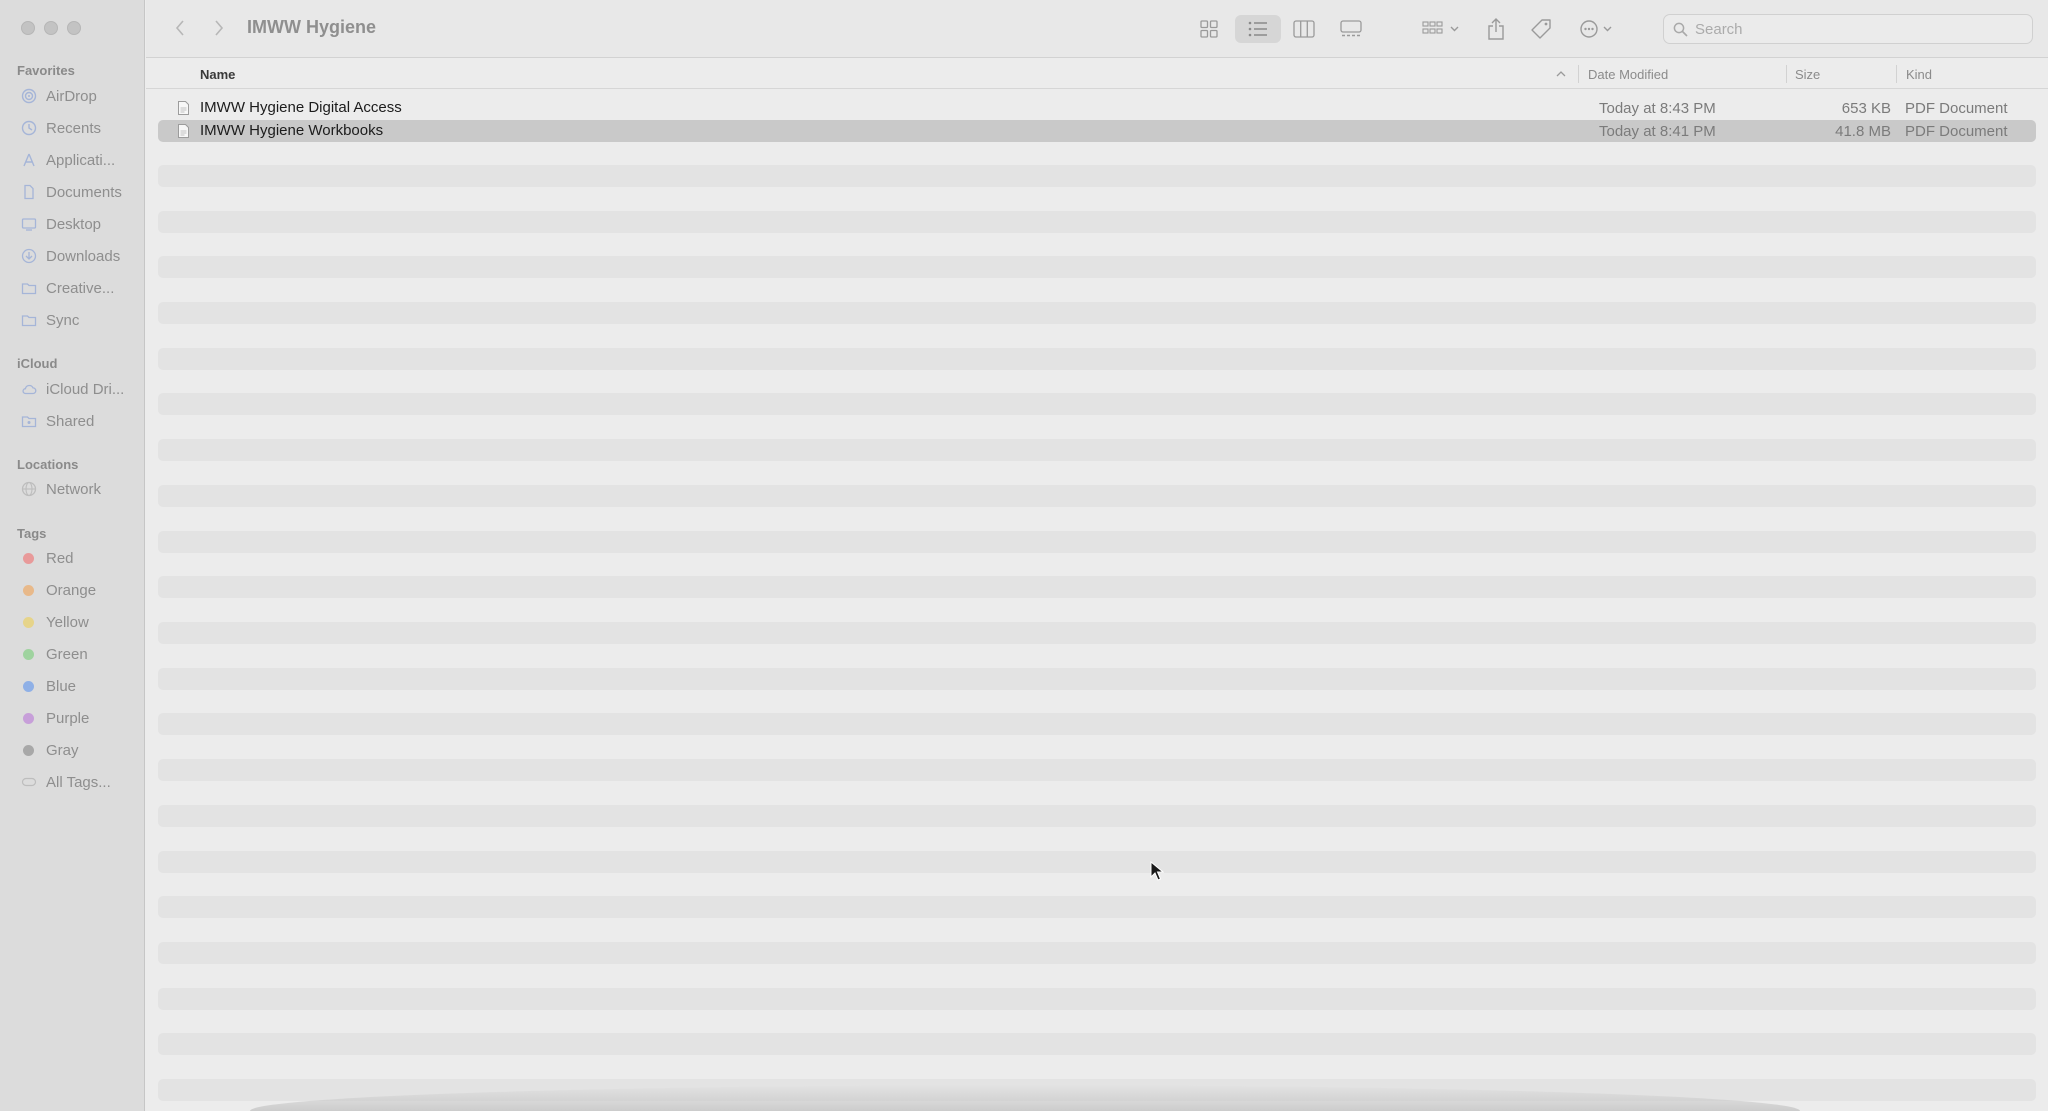  What do you see at coordinates (46, 70) in the screenshot?
I see `favorites-heading: Favorites` at bounding box center [46, 70].